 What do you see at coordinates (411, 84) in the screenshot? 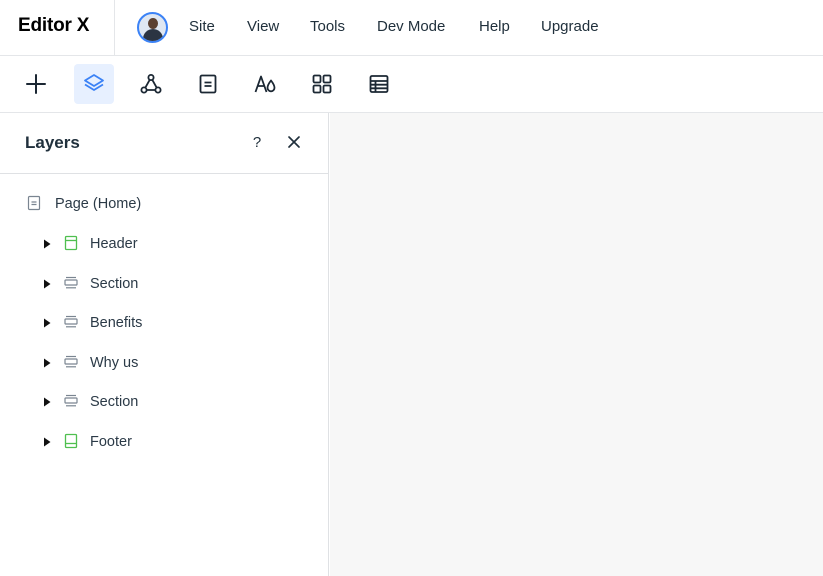
I see `toolbar` at bounding box center [411, 84].